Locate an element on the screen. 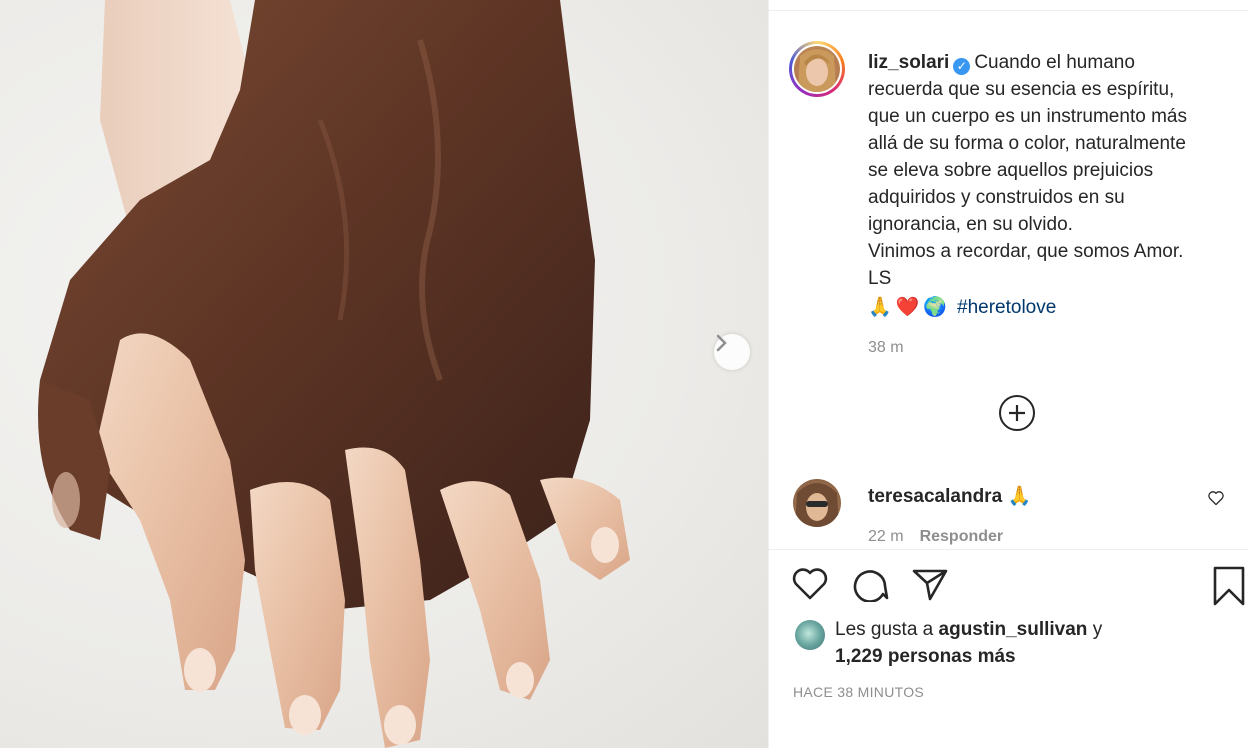 This screenshot has height=748, width=1248. reply-button: Responder is located at coordinates (962, 536).